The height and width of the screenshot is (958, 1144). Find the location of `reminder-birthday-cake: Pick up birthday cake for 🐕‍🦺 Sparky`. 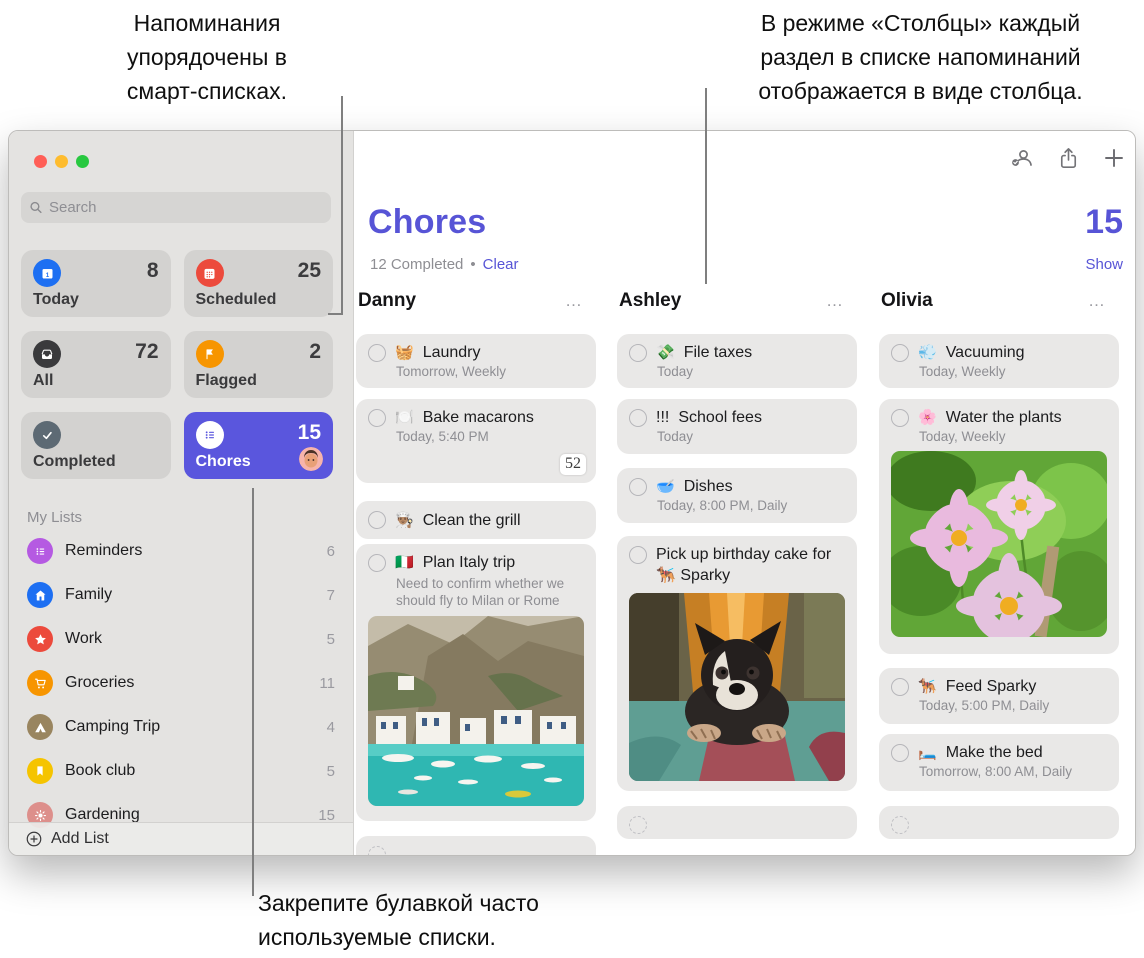

reminder-birthday-cake: Pick up birthday cake for 🐕‍🦺 Sparky is located at coordinates (737, 663).